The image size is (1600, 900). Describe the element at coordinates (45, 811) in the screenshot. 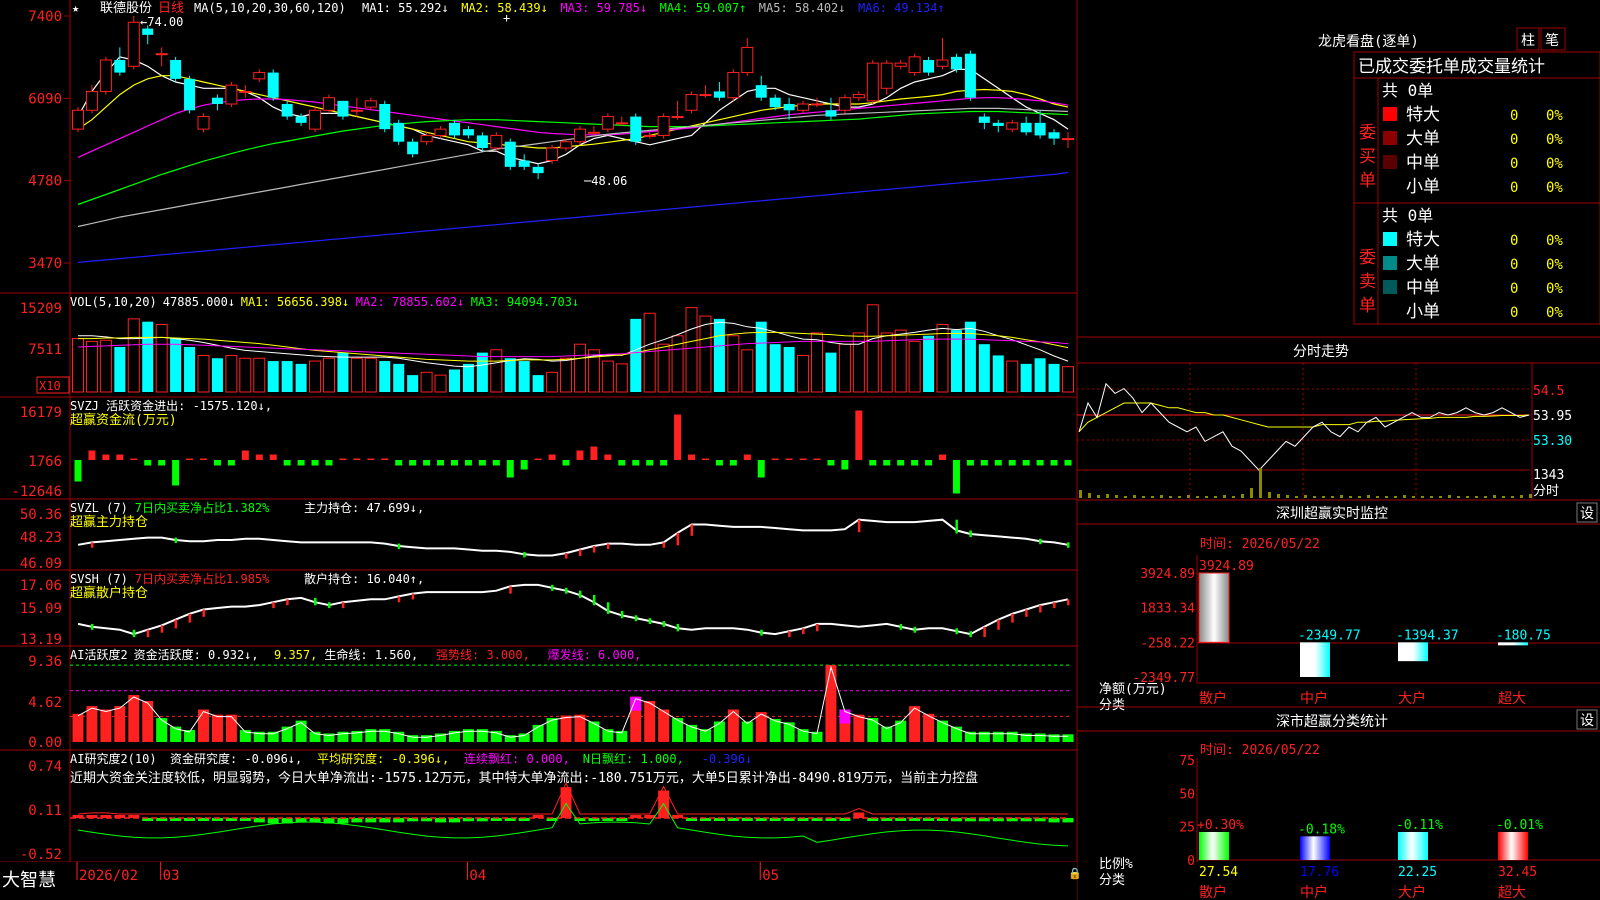

I see `research-axis-label: 0.11` at that location.